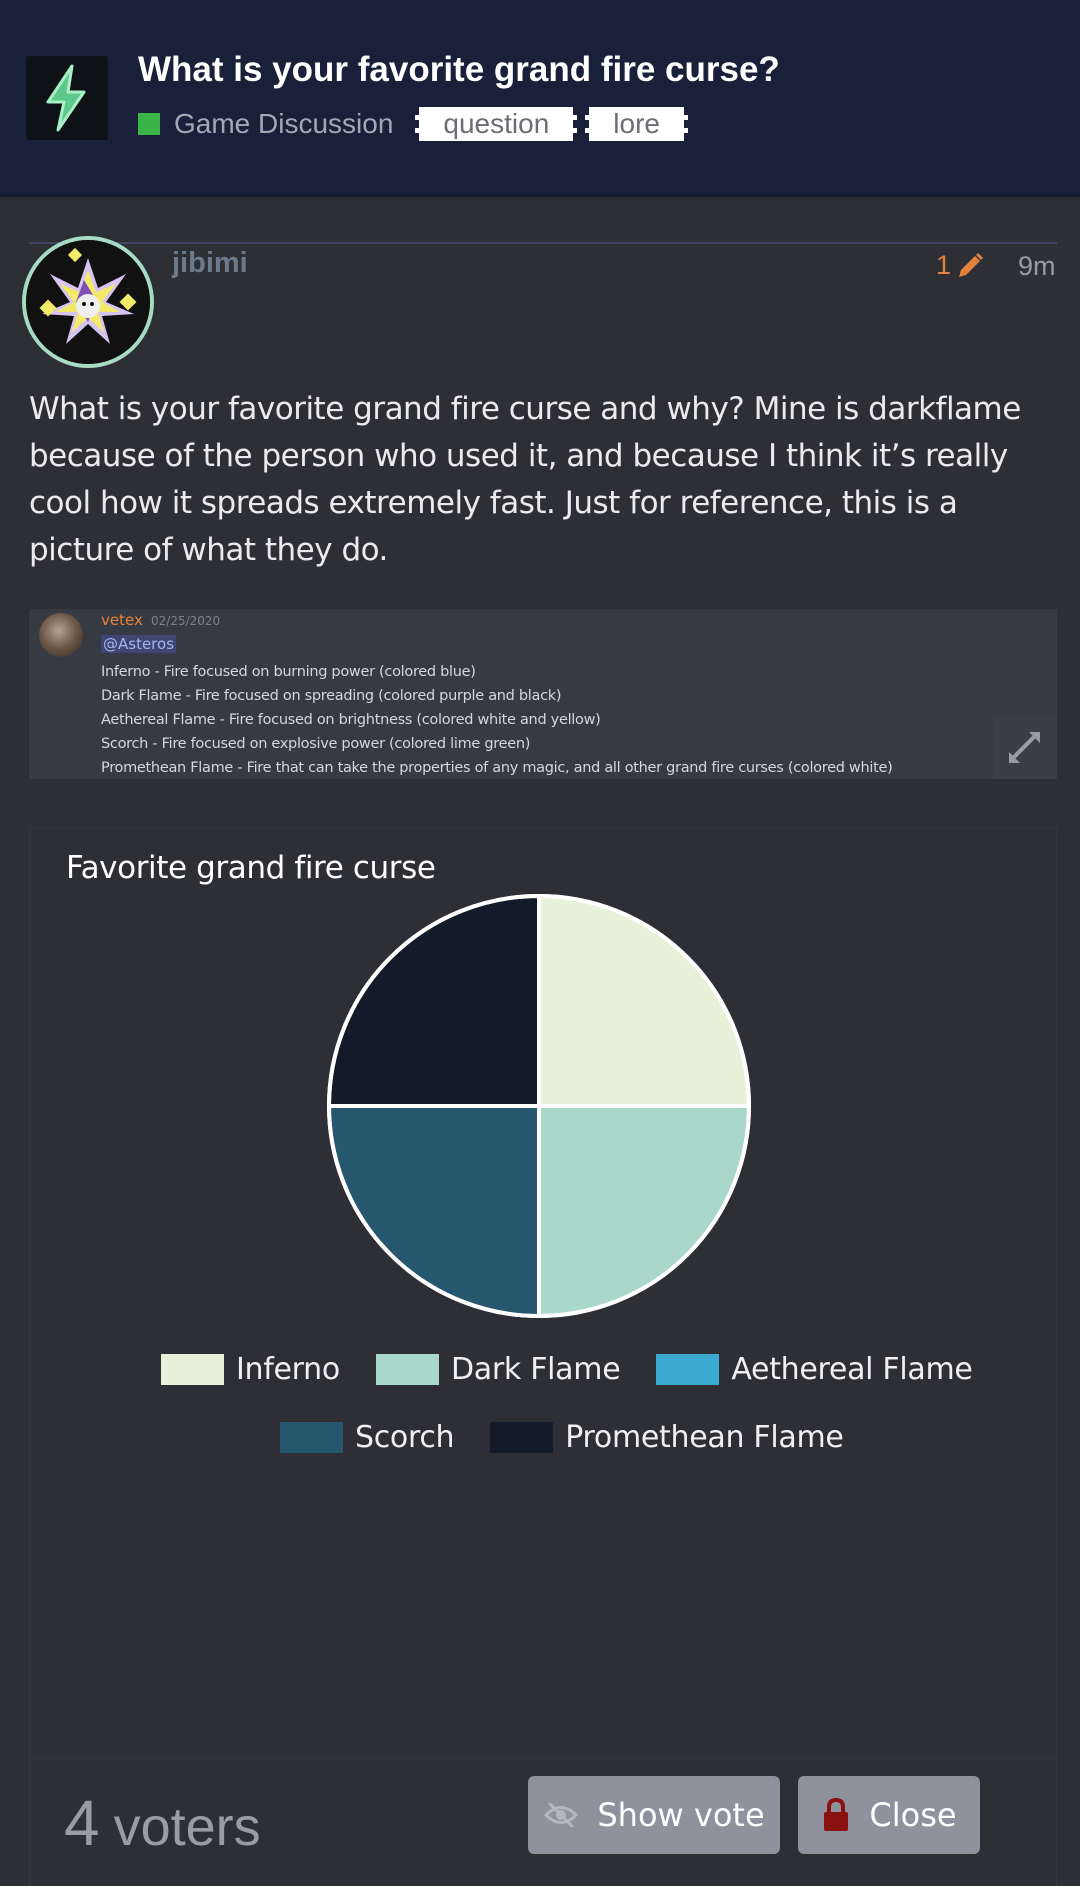  I want to click on close-label: Close, so click(913, 1815).